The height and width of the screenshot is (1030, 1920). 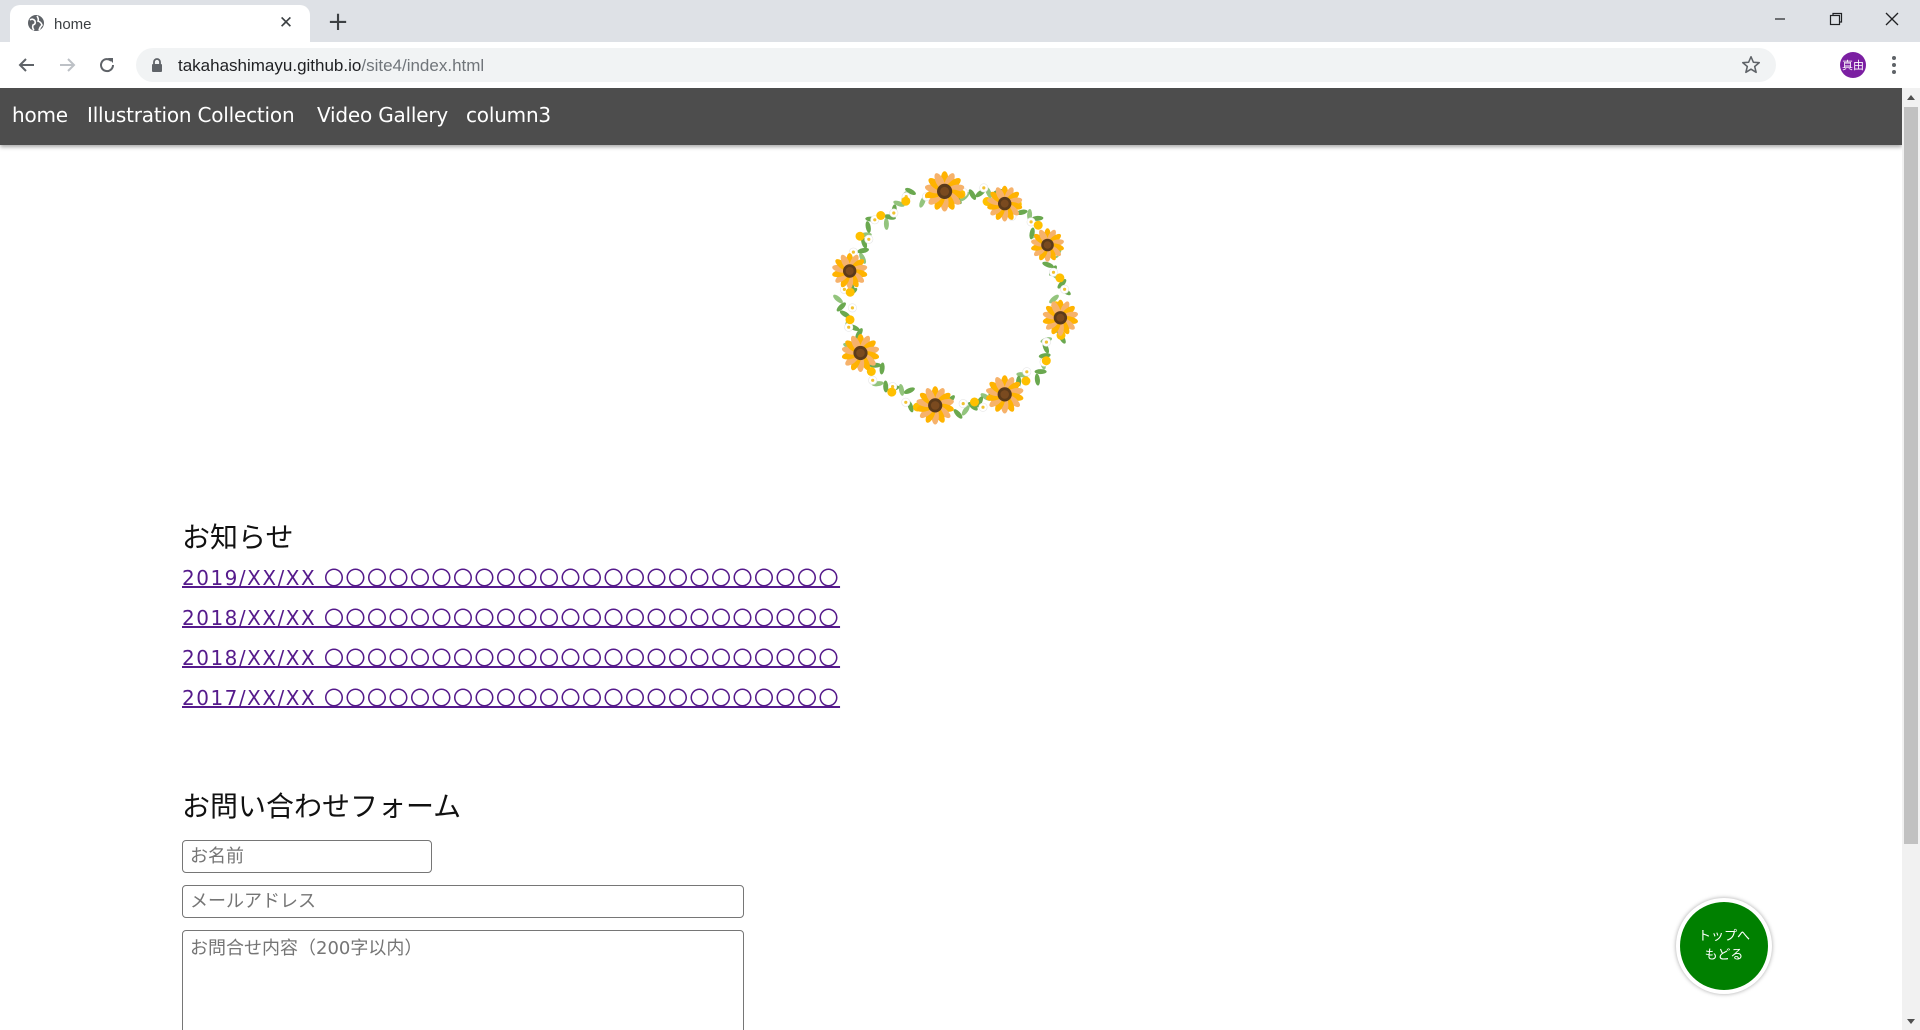 I want to click on close-icon, so click(x=1892, y=19).